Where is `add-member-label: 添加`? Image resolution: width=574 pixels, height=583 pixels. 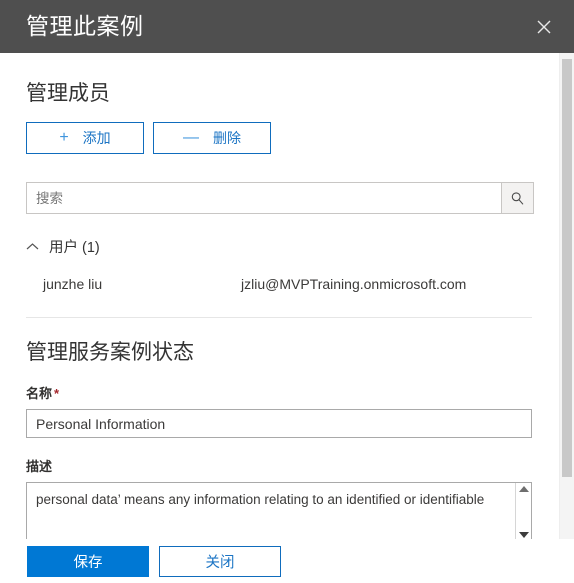 add-member-label: 添加 is located at coordinates (96, 138).